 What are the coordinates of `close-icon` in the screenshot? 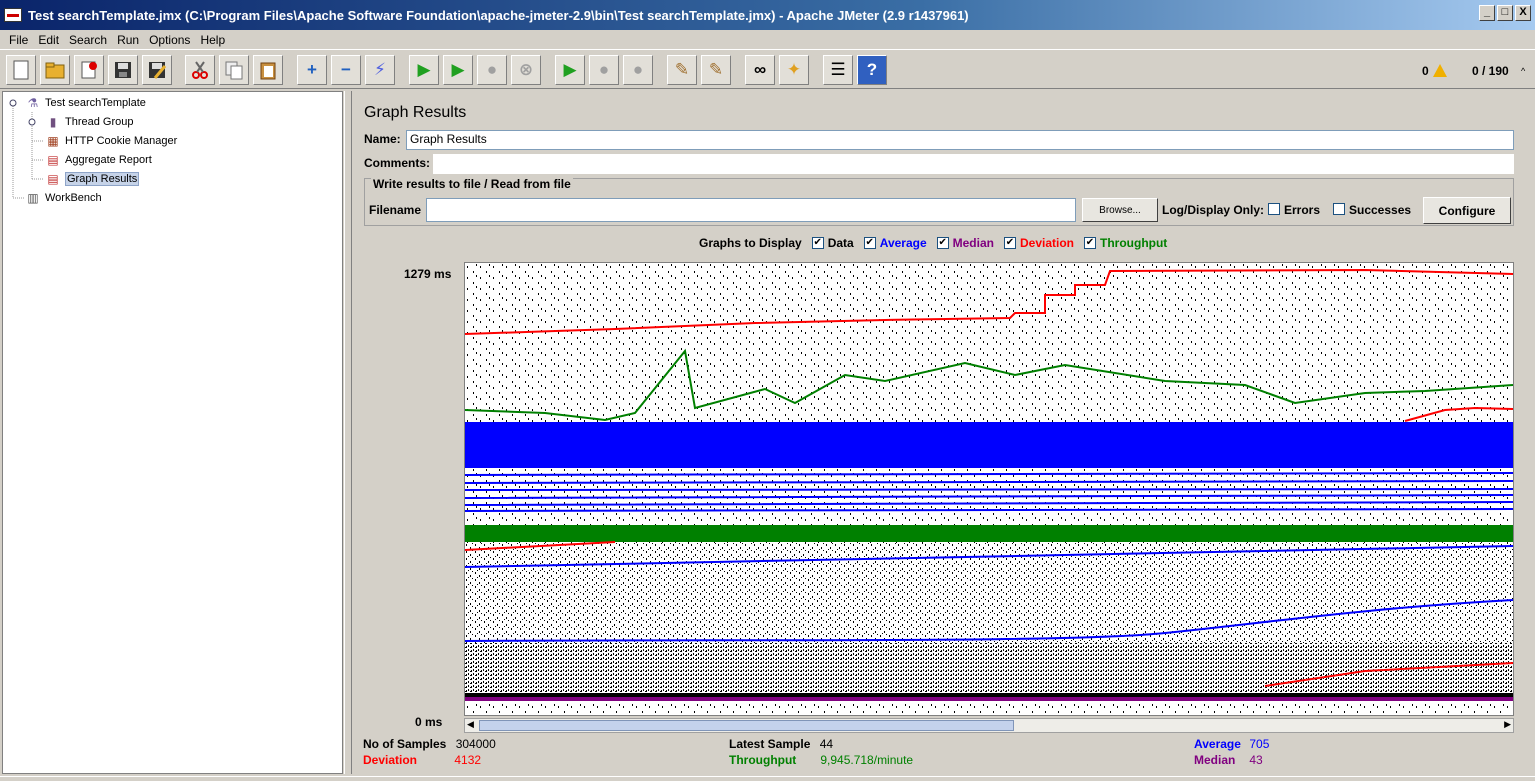 It's located at (89, 70).